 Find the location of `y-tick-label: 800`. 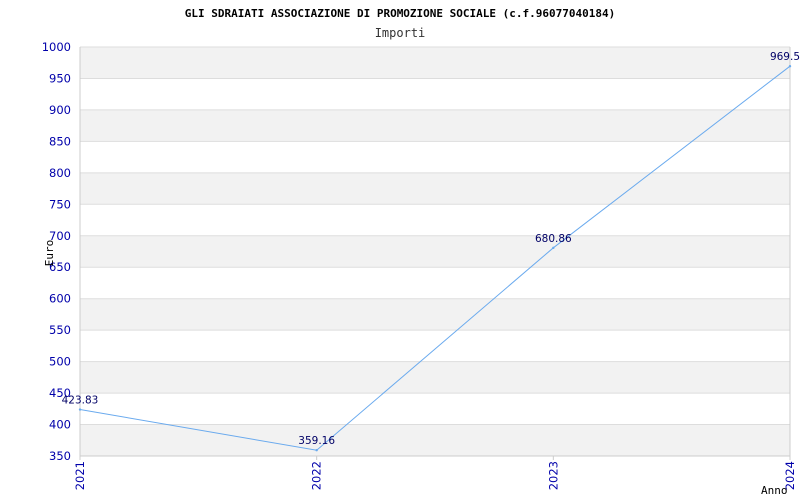

y-tick-label: 800 is located at coordinates (60, 173).